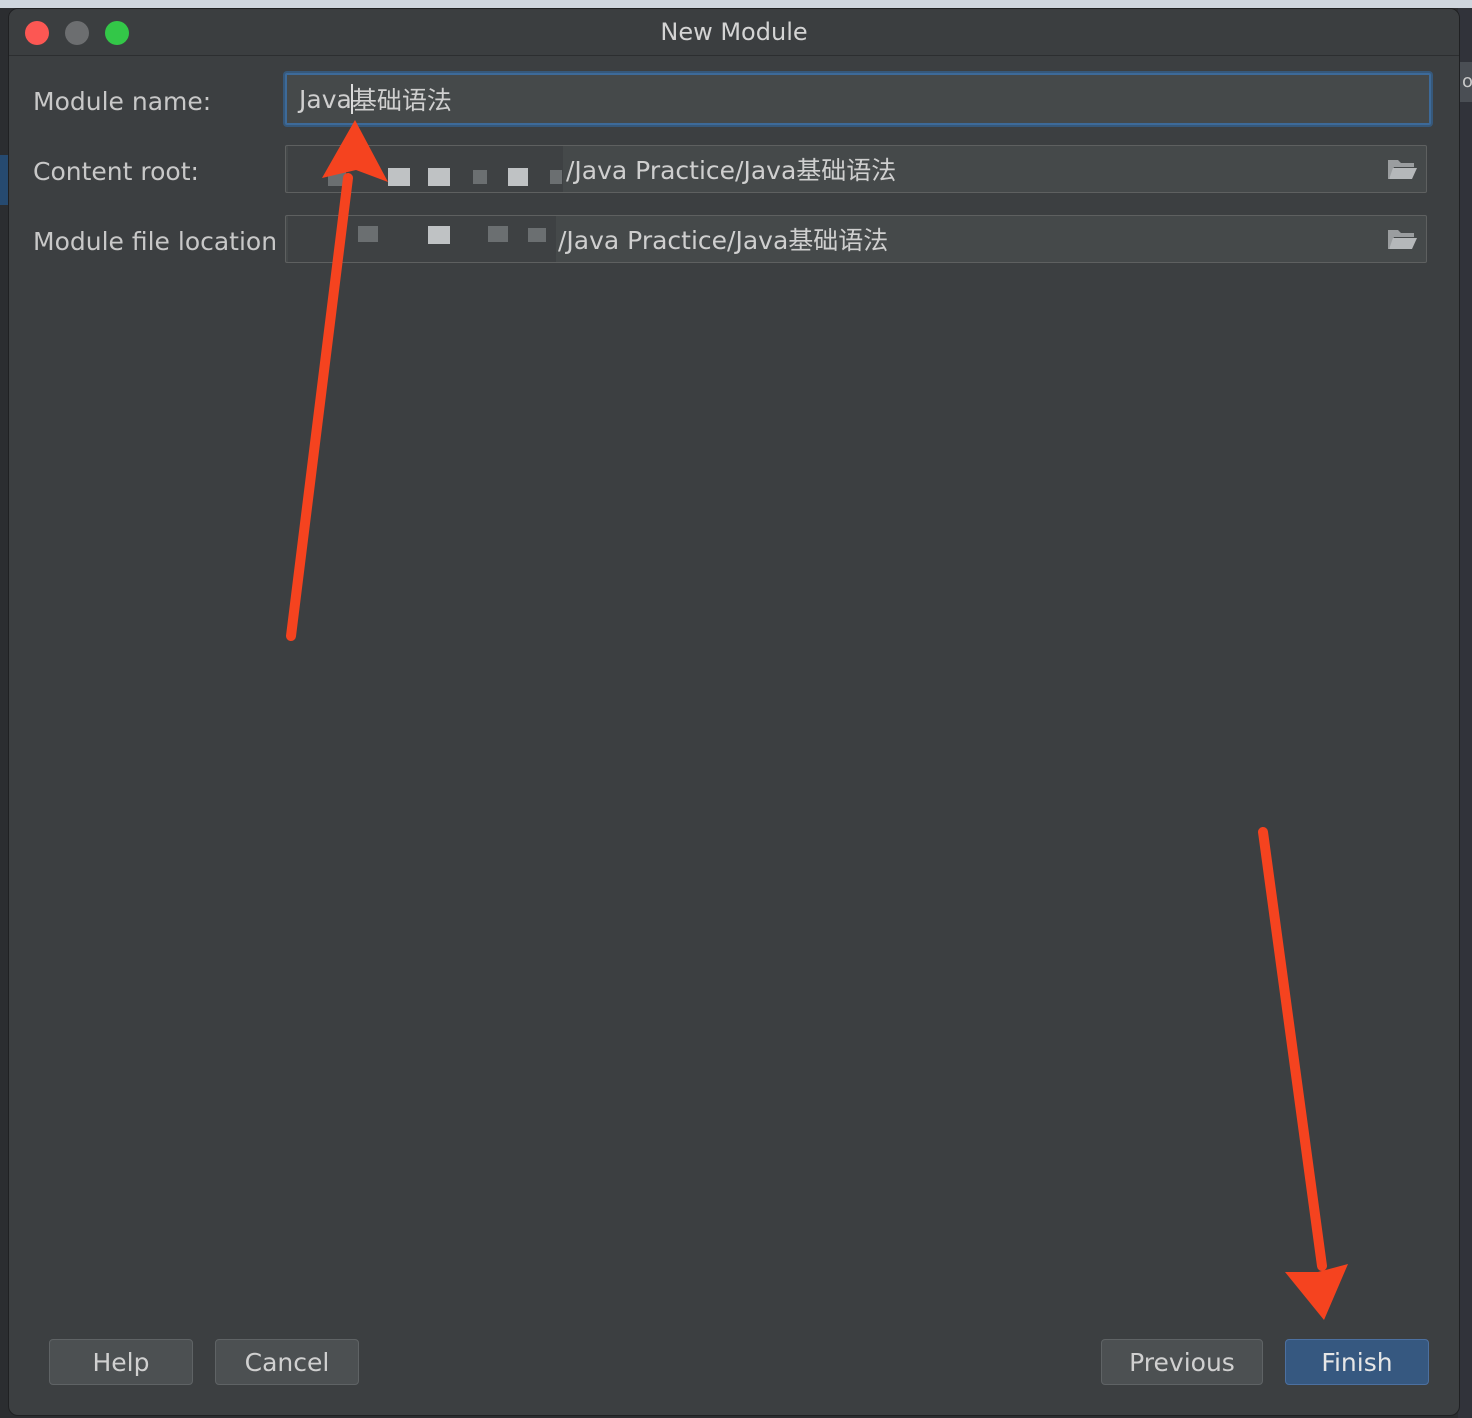  What do you see at coordinates (4, 180) in the screenshot?
I see `backdrop-selection-mark` at bounding box center [4, 180].